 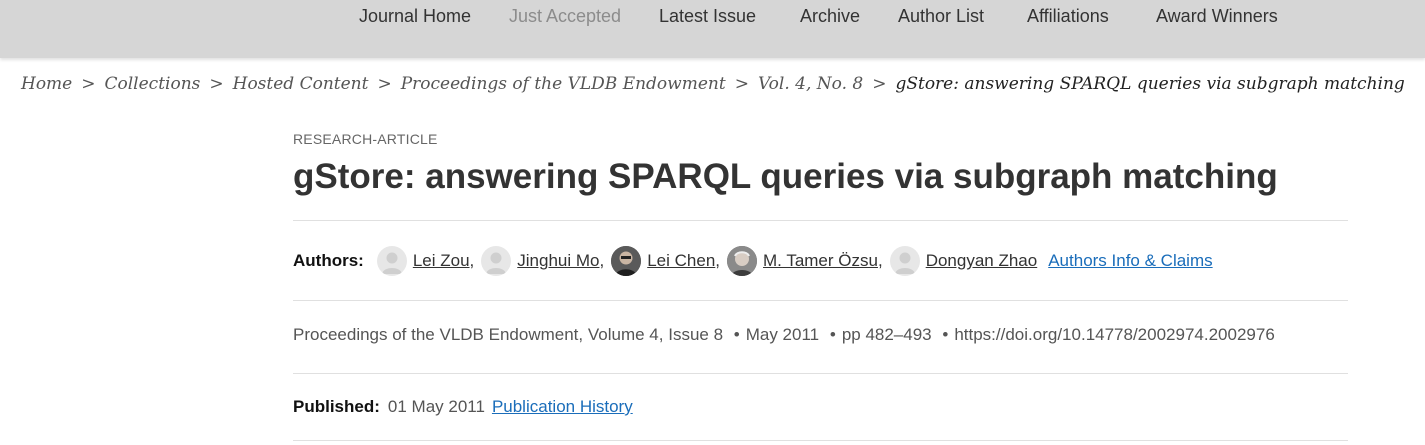 I want to click on author-name: Jinghui Mo, so click(x=558, y=261).